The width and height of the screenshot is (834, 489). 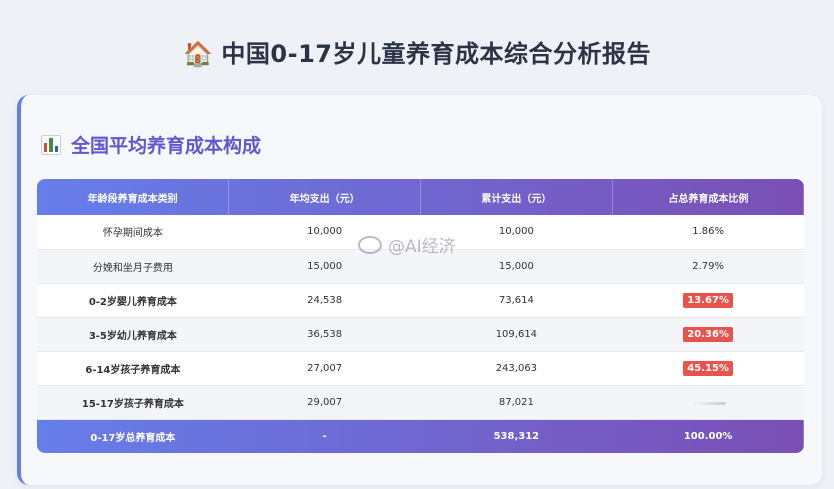 I want to click on section-title-text: 全国平均养育成本构成, so click(x=166, y=146).